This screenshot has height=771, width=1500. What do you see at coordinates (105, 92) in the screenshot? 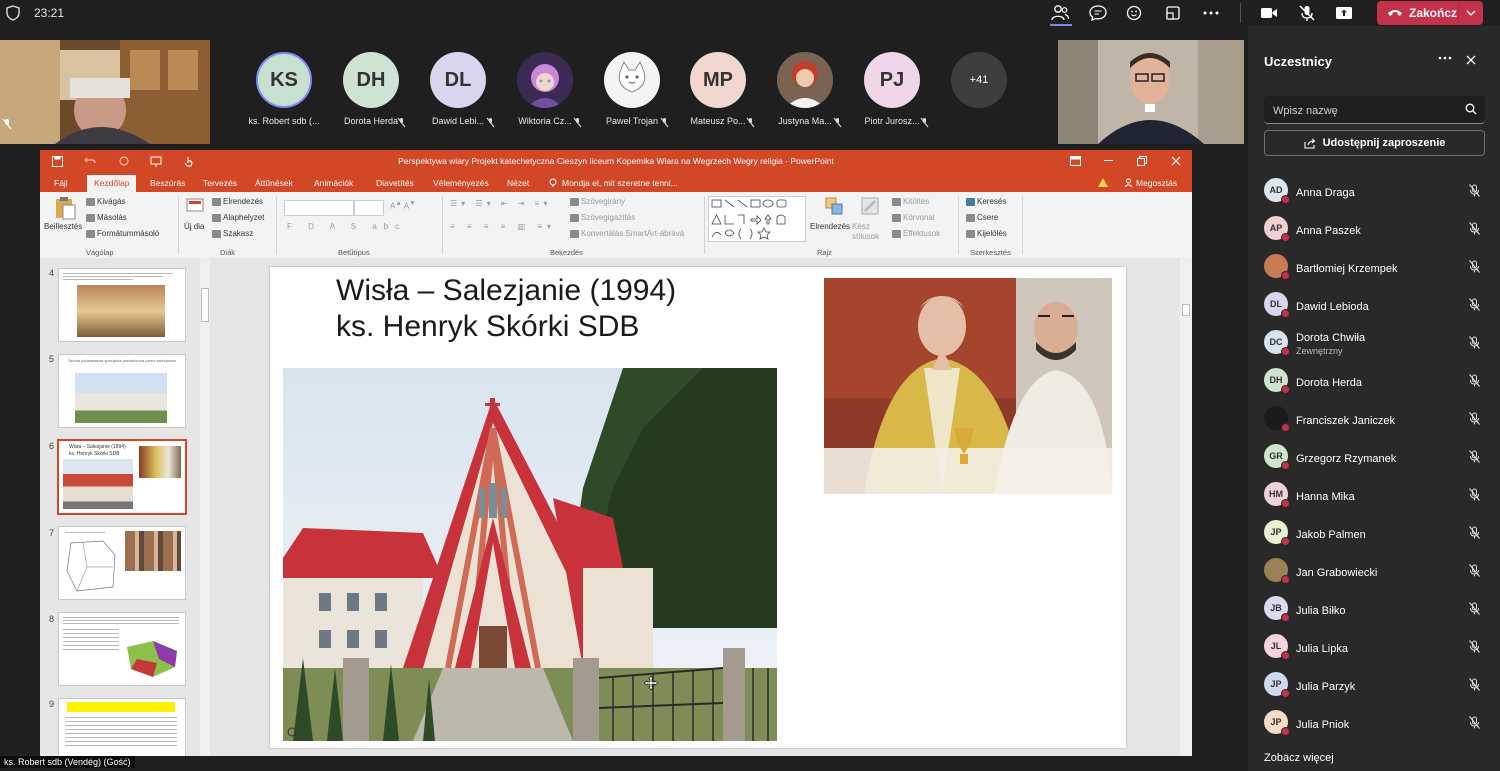
I see `video-tile-left` at bounding box center [105, 92].